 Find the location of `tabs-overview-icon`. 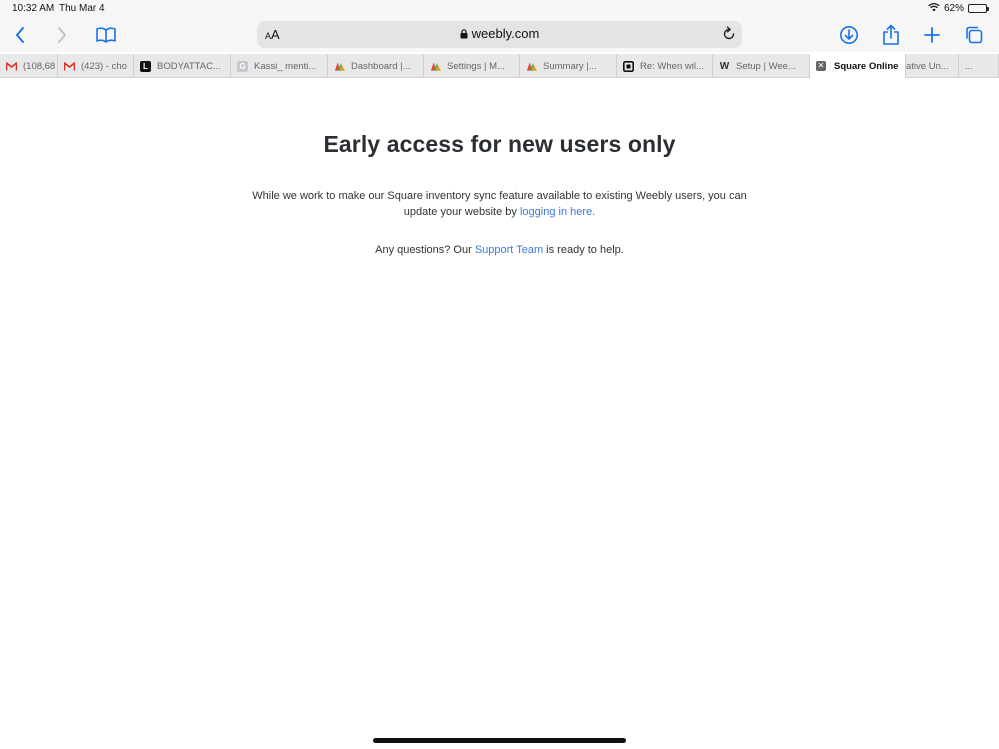

tabs-overview-icon is located at coordinates (974, 35).